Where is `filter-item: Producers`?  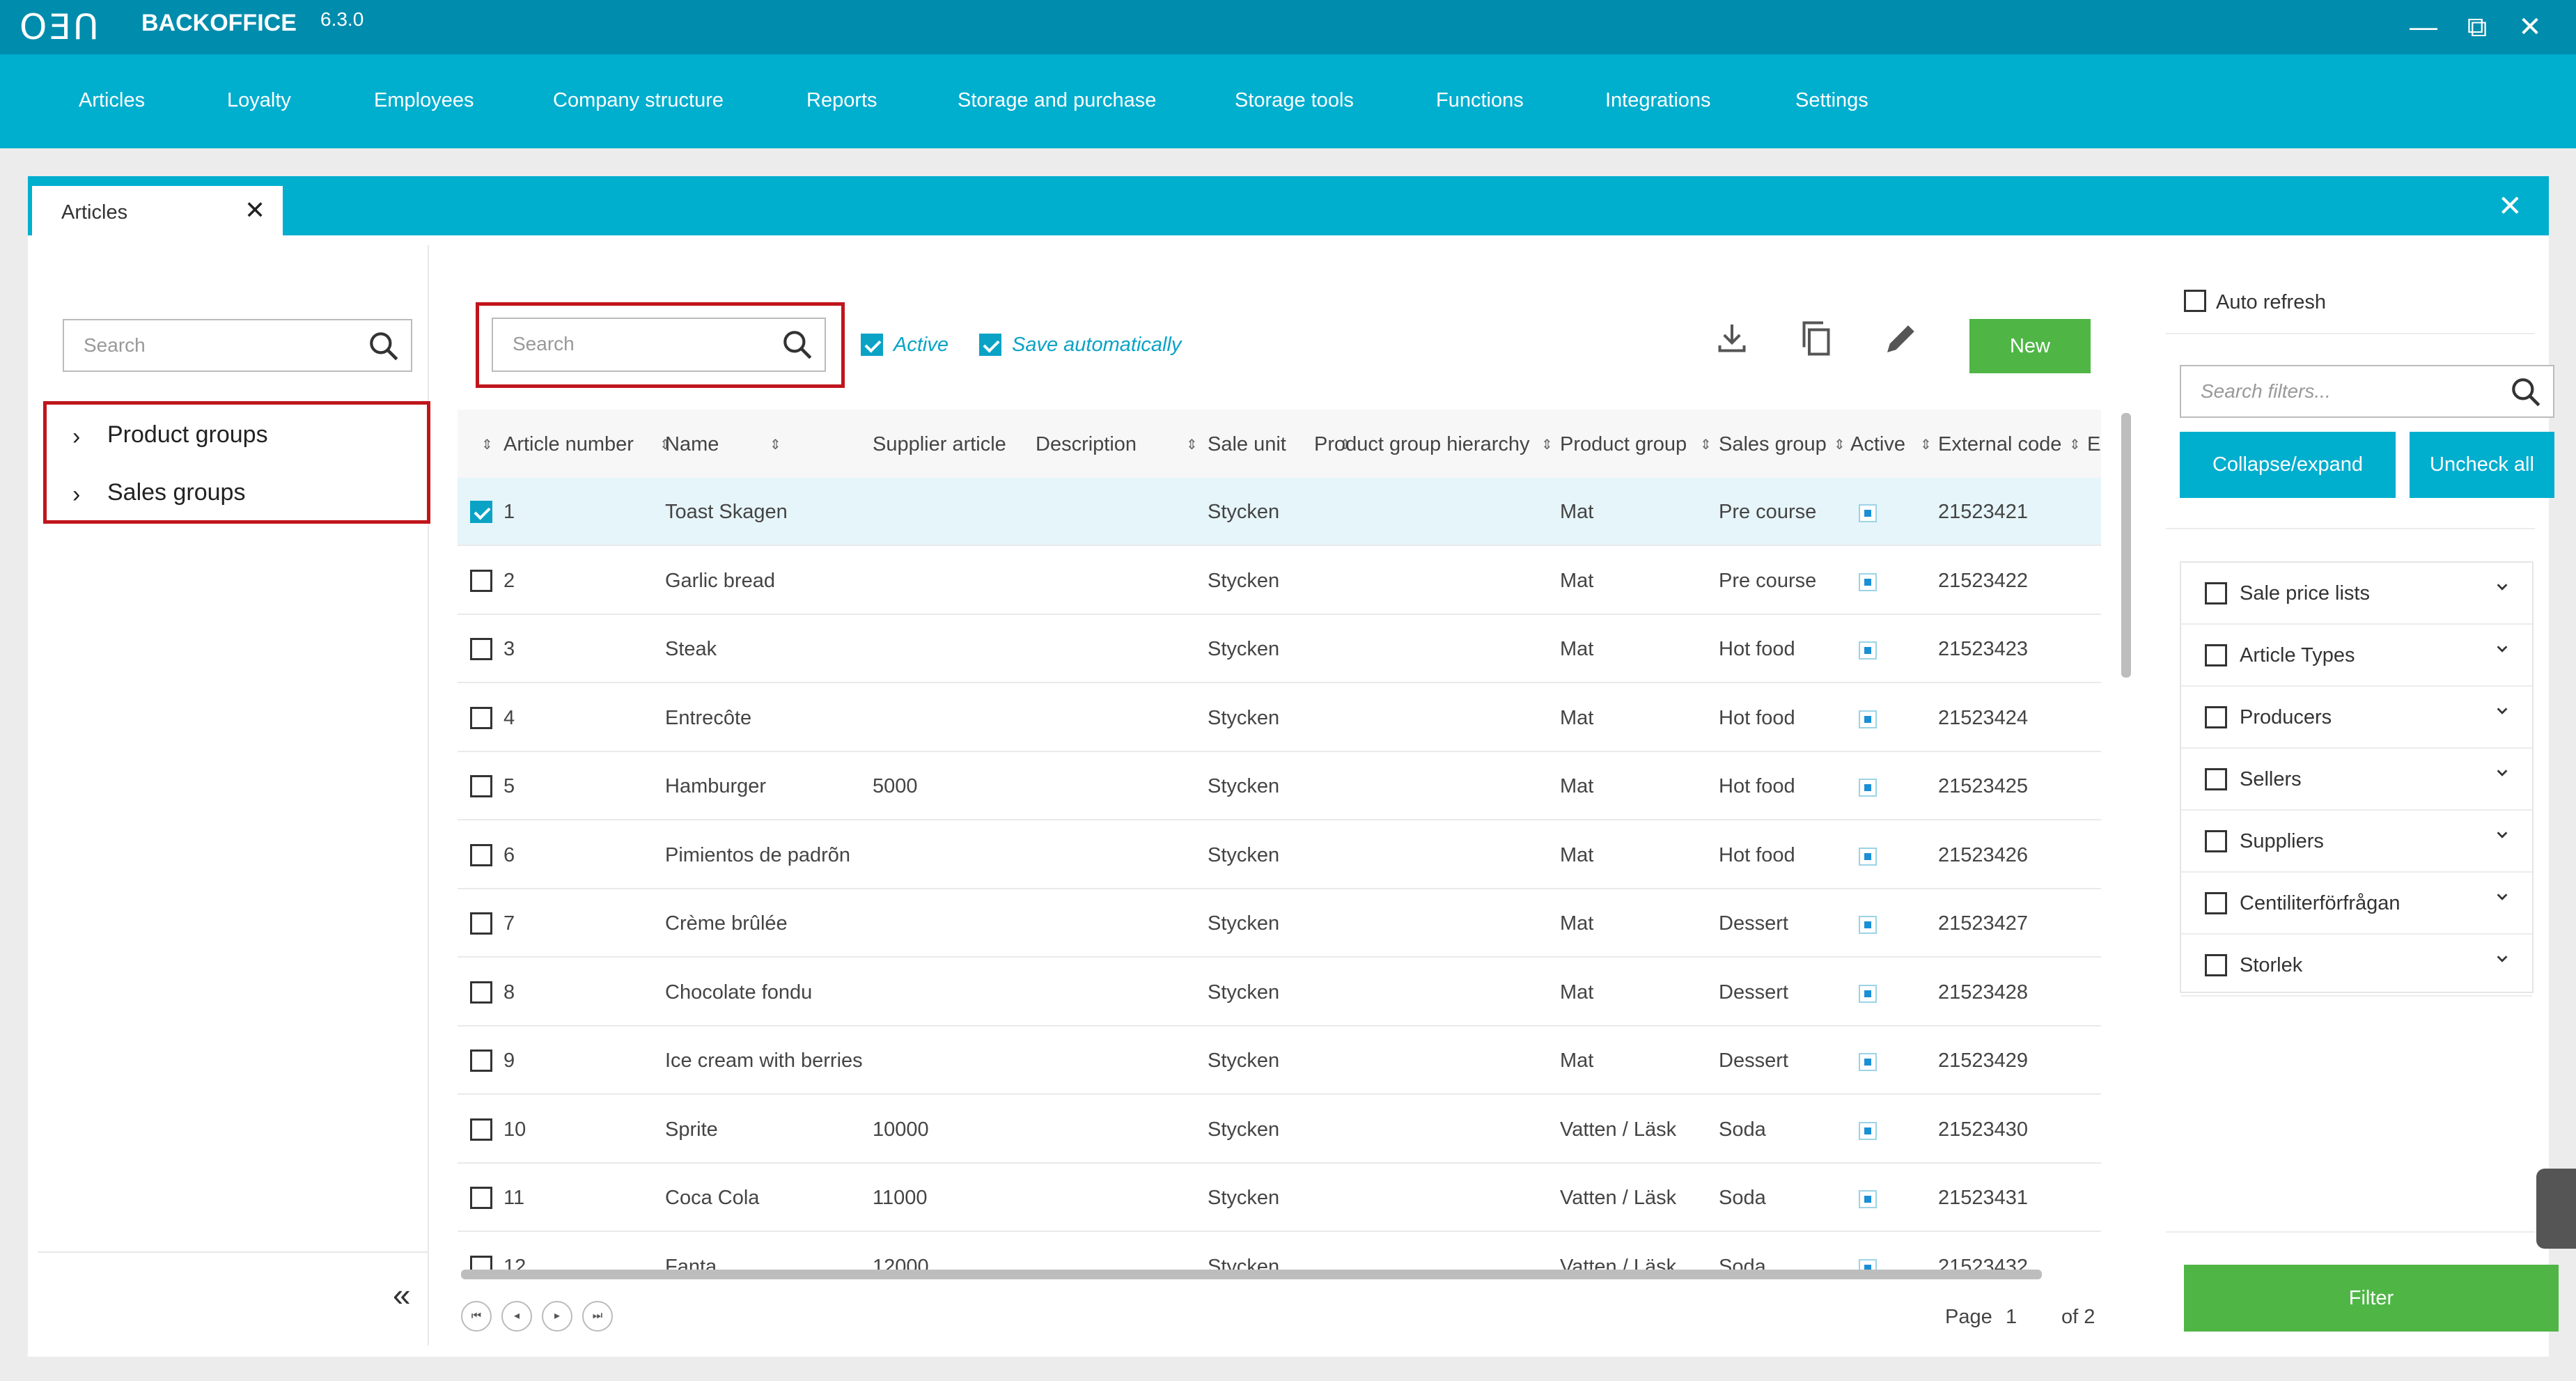
filter-item: Producers is located at coordinates (2356, 718).